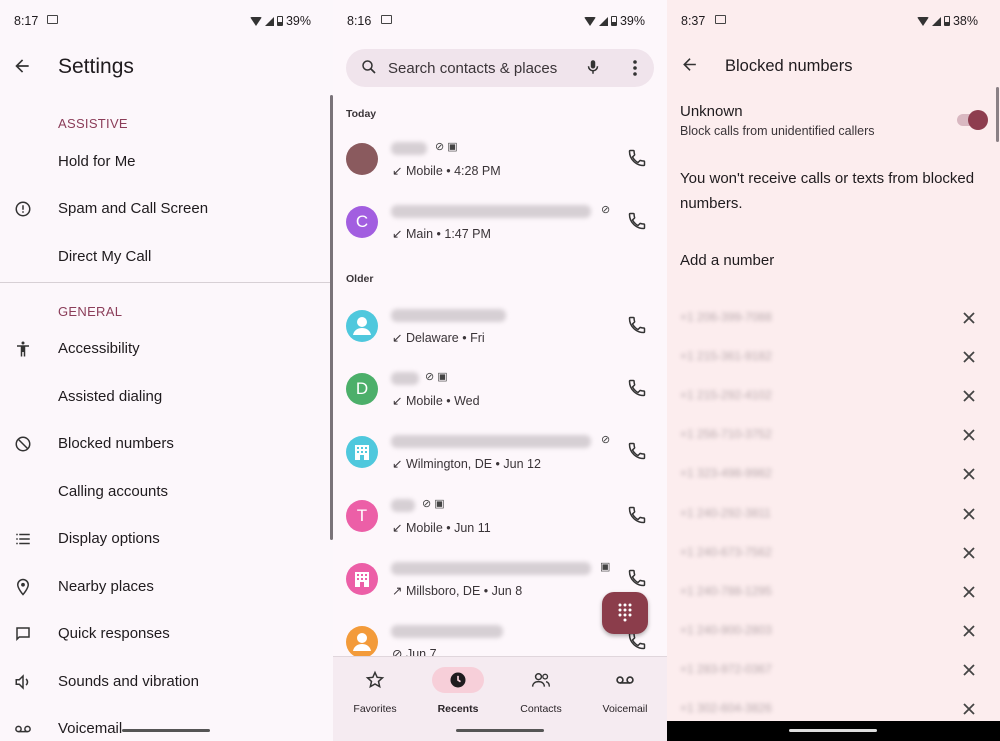  Describe the element at coordinates (166, 540) in the screenshot. I see `setting-display-options: Display options` at that location.